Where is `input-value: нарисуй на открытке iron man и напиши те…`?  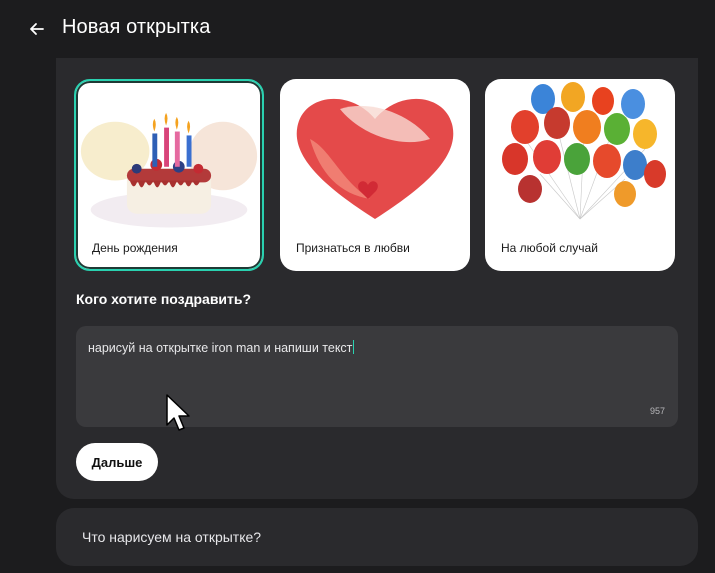 input-value: нарисуй на открытке iron man и напиши те… is located at coordinates (220, 348).